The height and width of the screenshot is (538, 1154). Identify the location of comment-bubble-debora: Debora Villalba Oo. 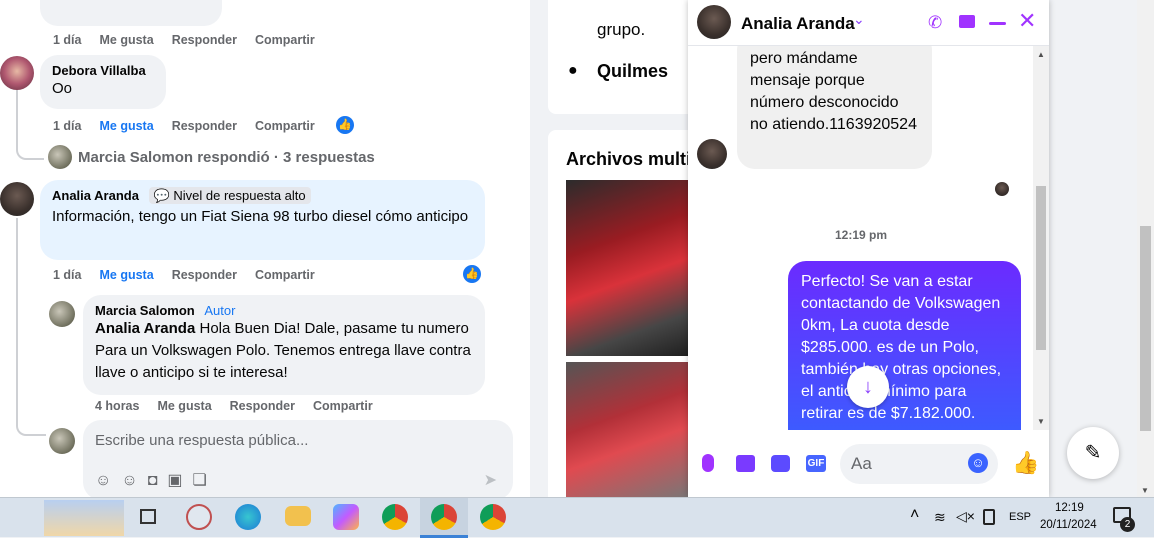
(103, 82).